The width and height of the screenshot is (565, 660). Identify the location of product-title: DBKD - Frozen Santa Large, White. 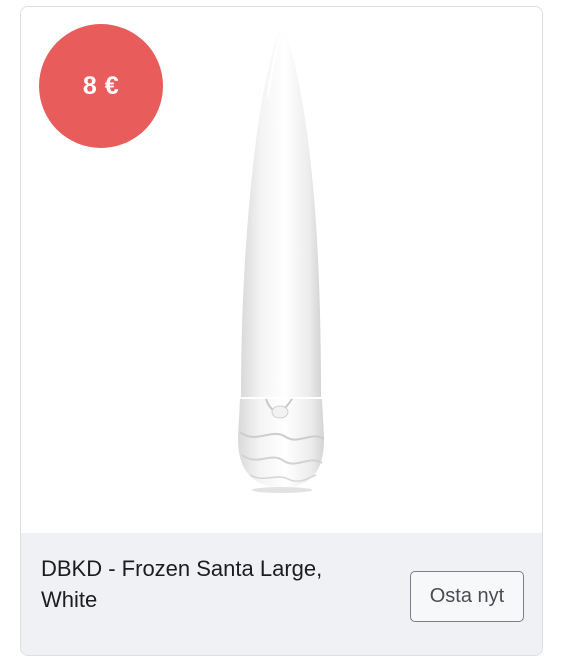
(211, 584).